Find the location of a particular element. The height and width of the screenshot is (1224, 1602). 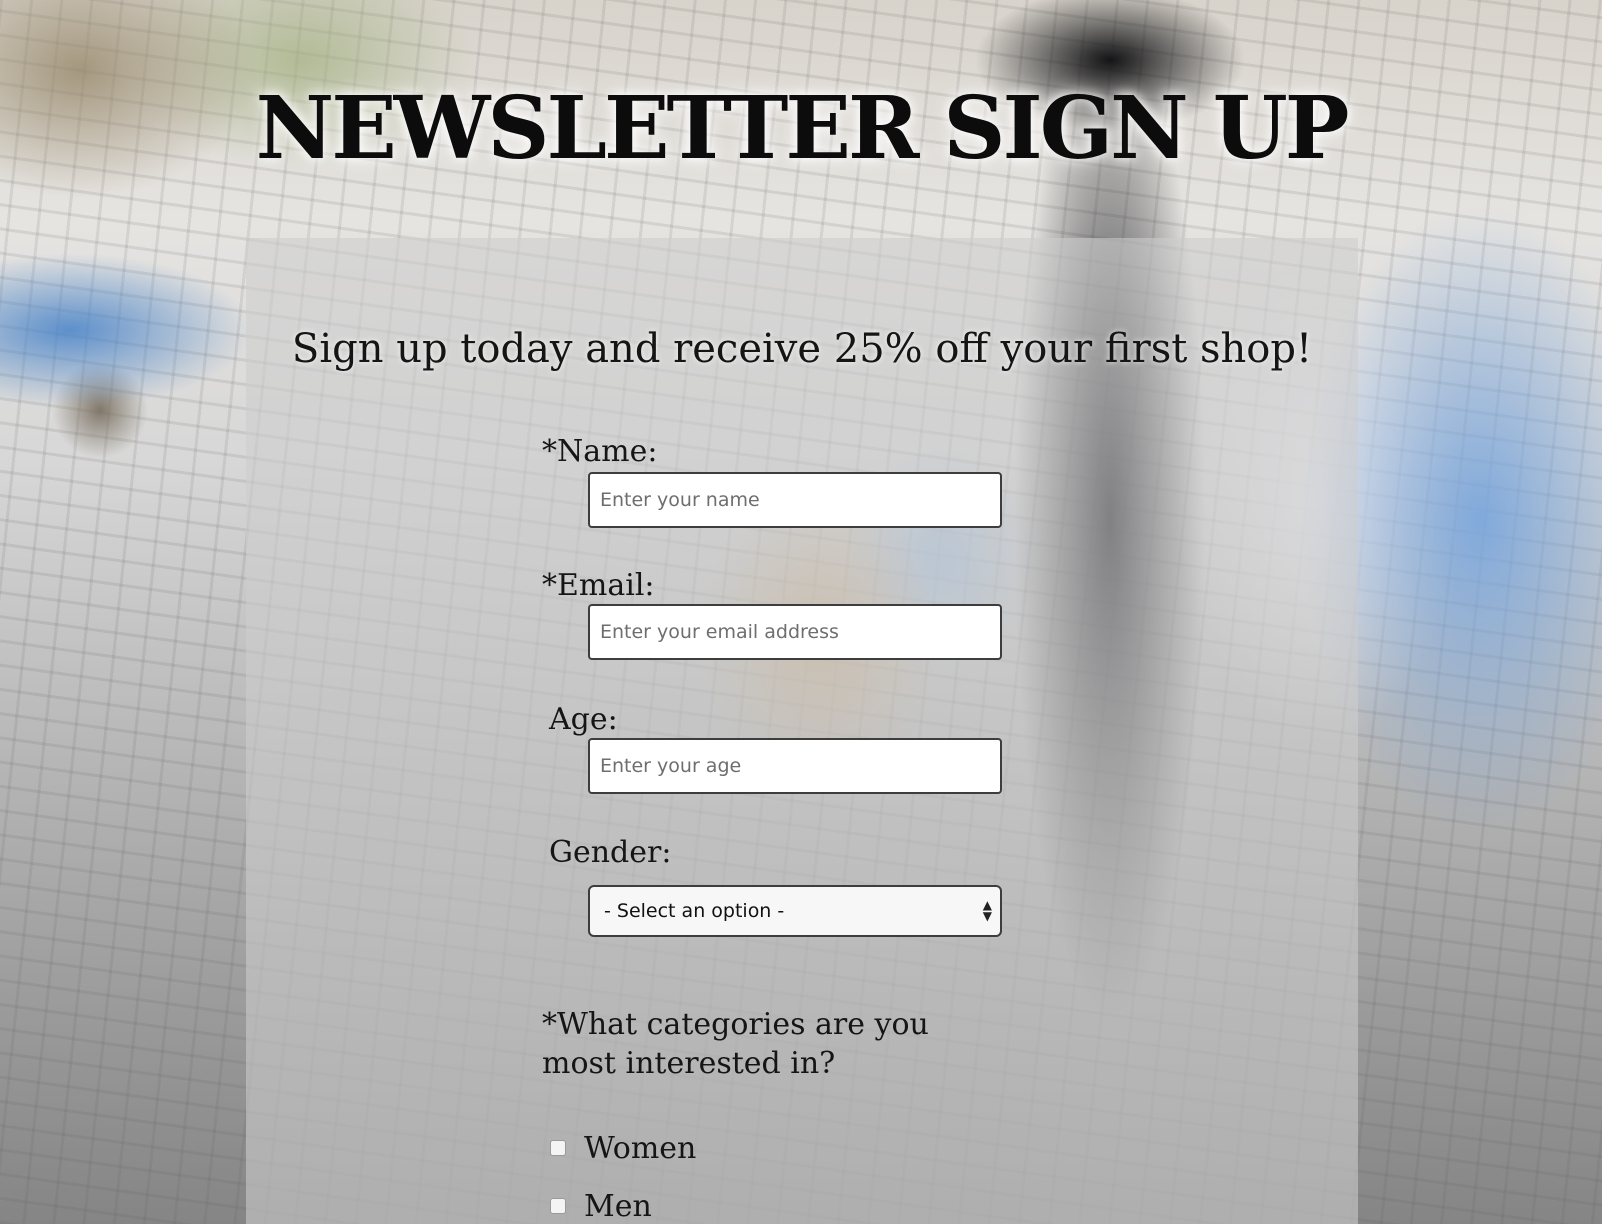

category-option-women: Women is located at coordinates (623, 1148).